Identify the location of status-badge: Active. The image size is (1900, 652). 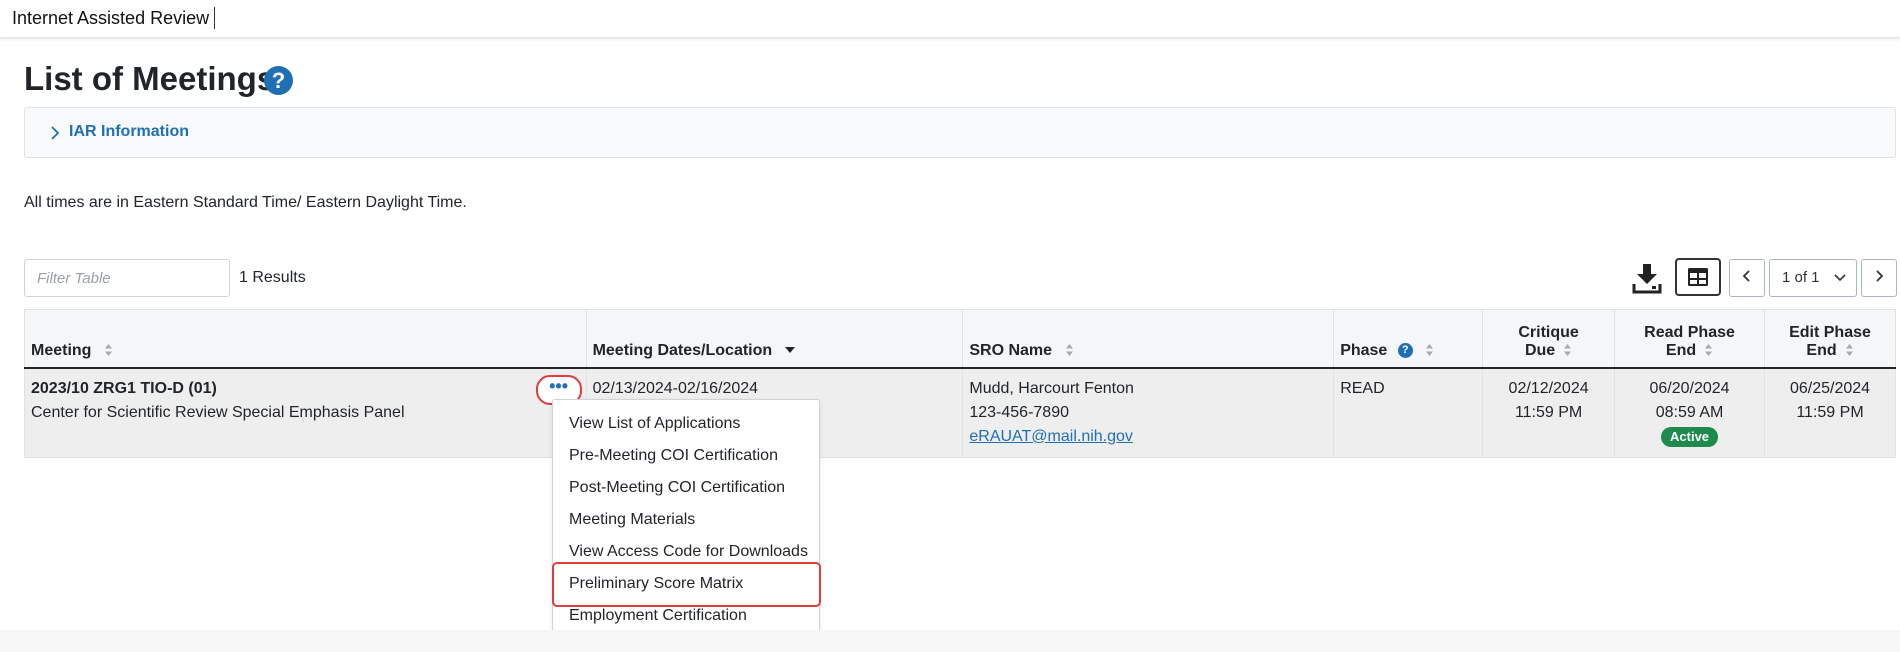
(1690, 436).